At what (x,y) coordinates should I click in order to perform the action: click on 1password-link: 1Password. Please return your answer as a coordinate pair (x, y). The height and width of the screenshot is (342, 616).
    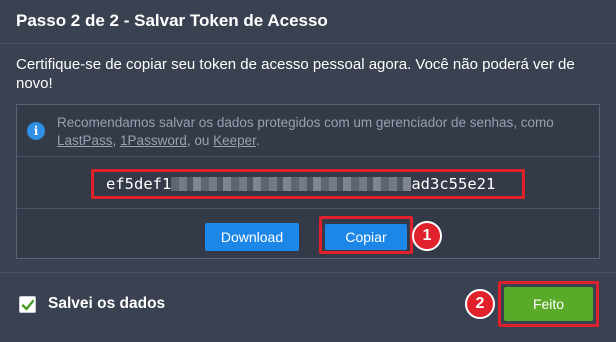
    Looking at the image, I should click on (153, 140).